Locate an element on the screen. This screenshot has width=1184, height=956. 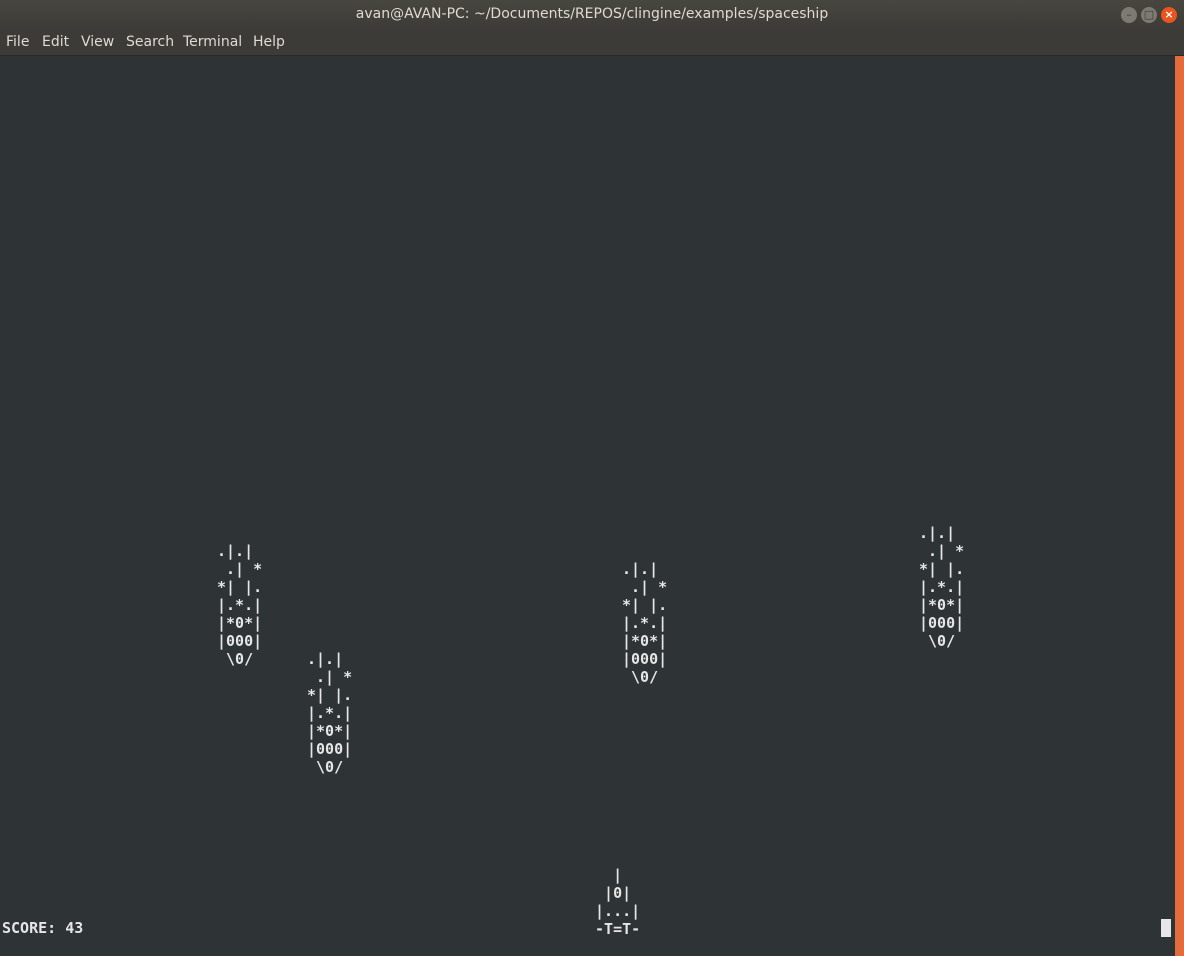
minimize-icon: – is located at coordinates (1129, 15).